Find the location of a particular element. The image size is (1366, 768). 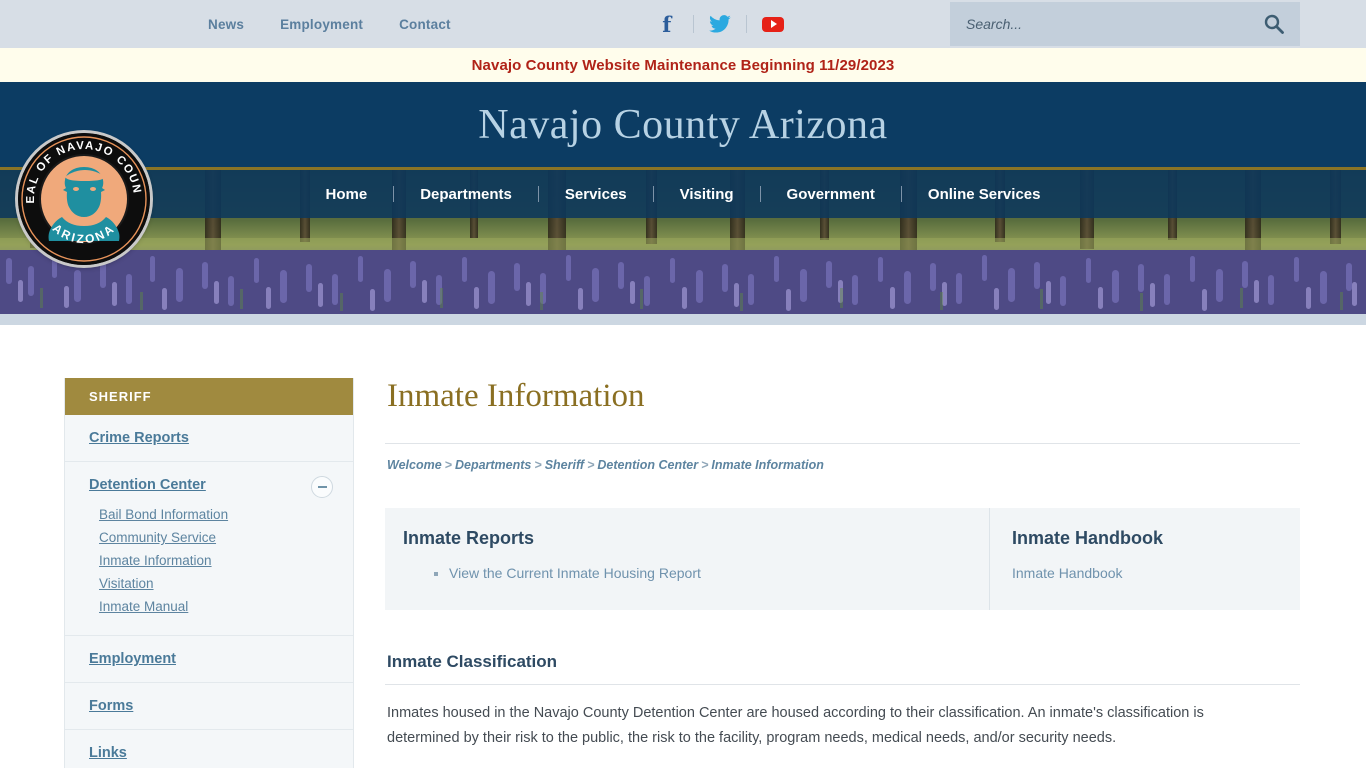

sidebar-link-employment: Employment is located at coordinates (132, 659).